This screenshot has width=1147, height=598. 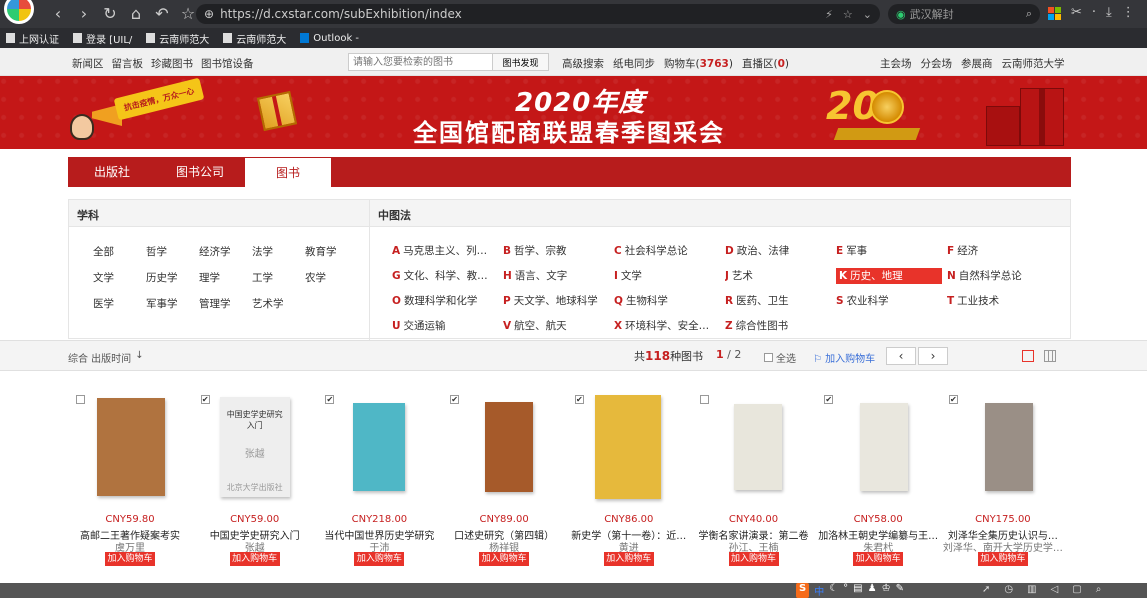 What do you see at coordinates (583, 63) in the screenshot?
I see `advanced-search-link: 高级搜索` at bounding box center [583, 63].